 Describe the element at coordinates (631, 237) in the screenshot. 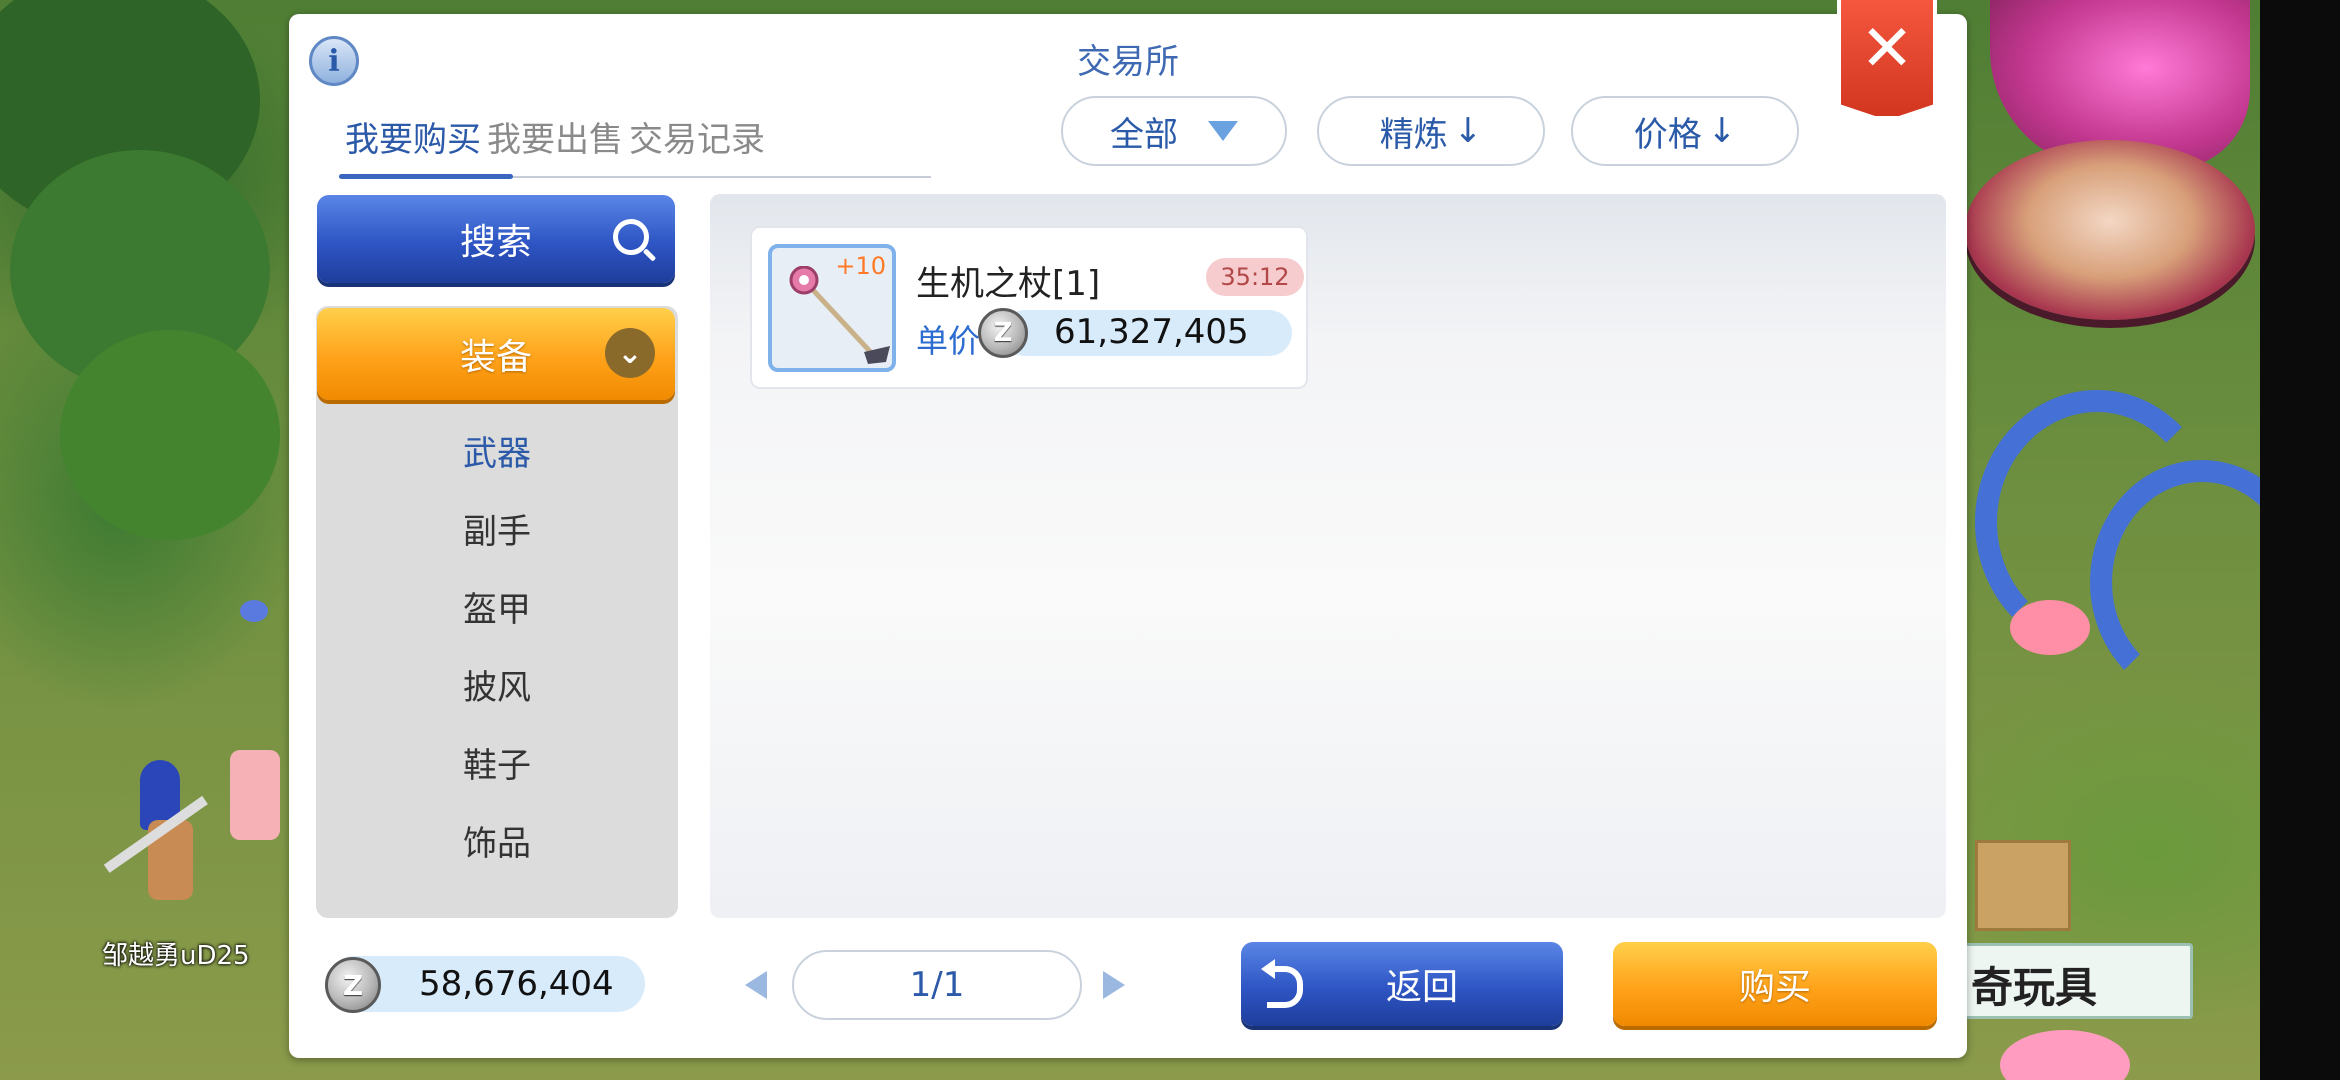

I see `search-icon` at that location.